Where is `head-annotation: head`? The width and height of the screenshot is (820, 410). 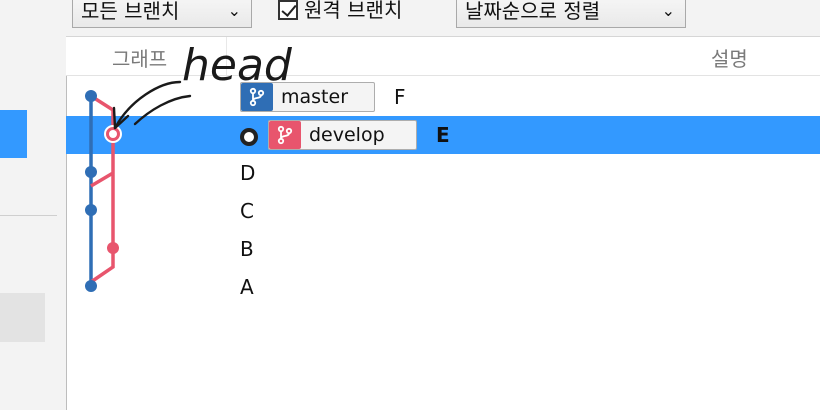
head-annotation: head is located at coordinates (202, 85).